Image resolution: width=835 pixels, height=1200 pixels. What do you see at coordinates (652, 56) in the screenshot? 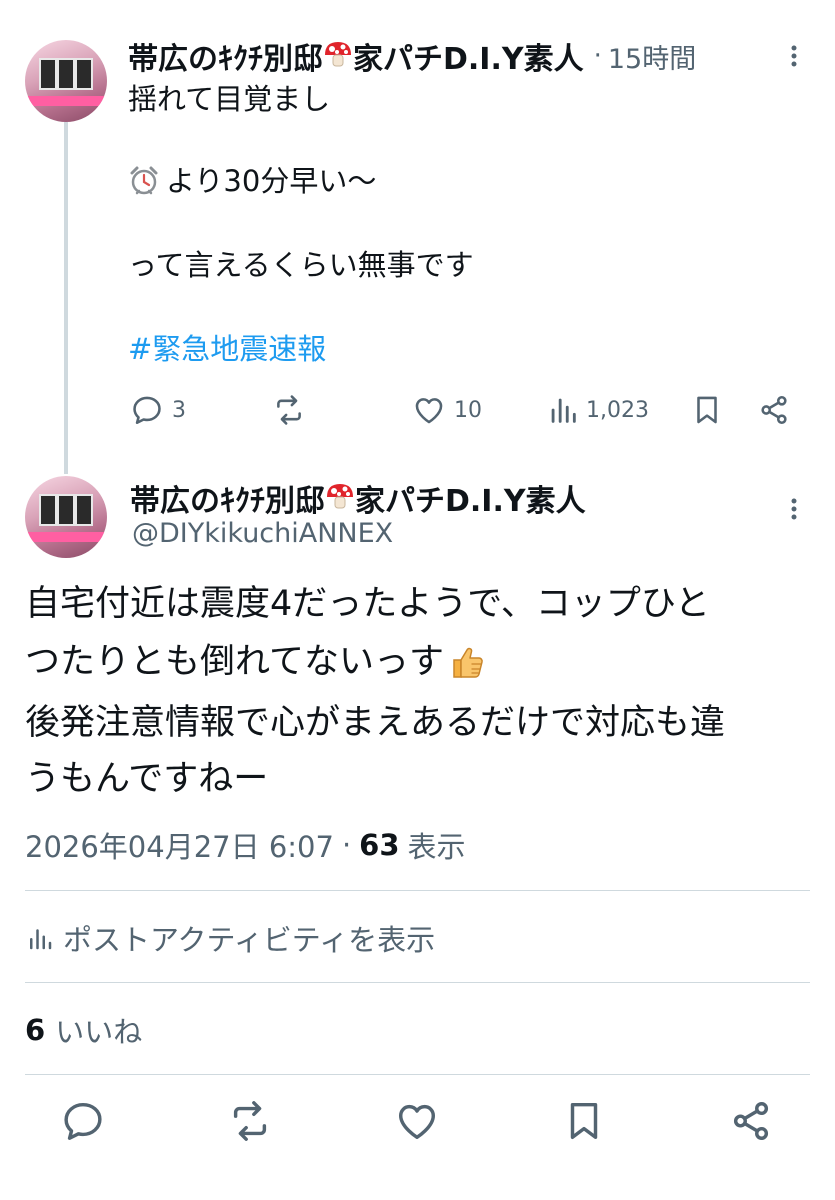
I see `reply-time: 15時間` at bounding box center [652, 56].